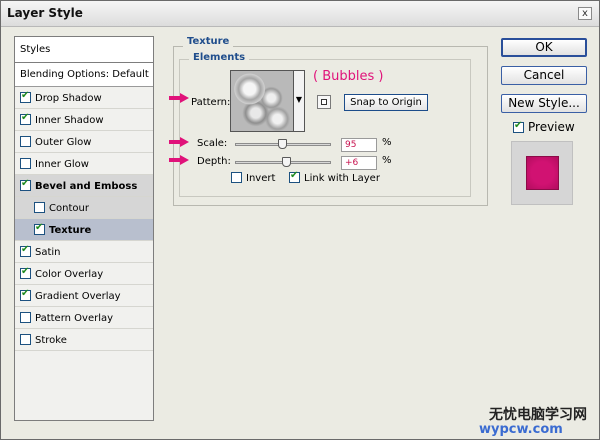 This screenshot has height=440, width=600. Describe the element at coordinates (70, 230) in the screenshot. I see `style-item-label: Texture` at that location.